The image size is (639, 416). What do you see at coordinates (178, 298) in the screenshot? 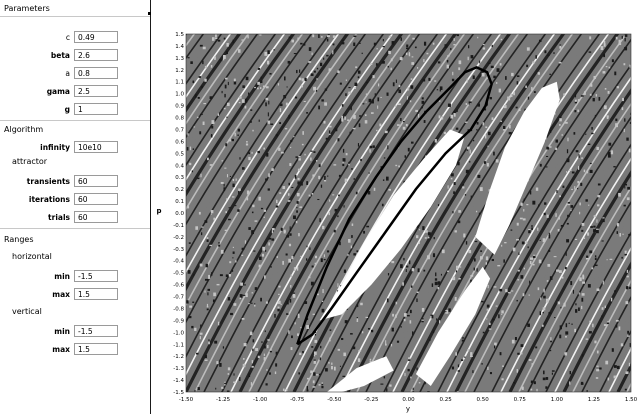
I see `y-tick-label: -0.7` at bounding box center [178, 298].